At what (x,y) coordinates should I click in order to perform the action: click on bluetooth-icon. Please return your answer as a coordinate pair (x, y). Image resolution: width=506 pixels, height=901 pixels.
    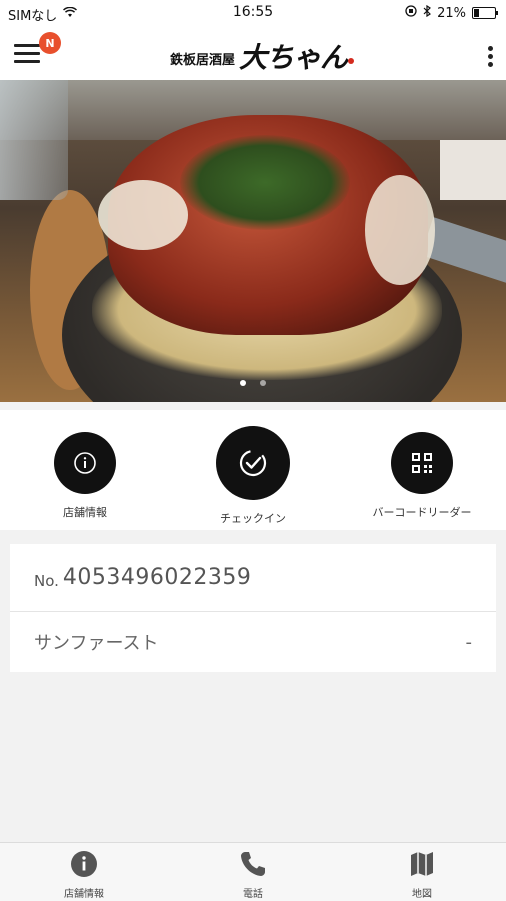
    Looking at the image, I should click on (427, 12).